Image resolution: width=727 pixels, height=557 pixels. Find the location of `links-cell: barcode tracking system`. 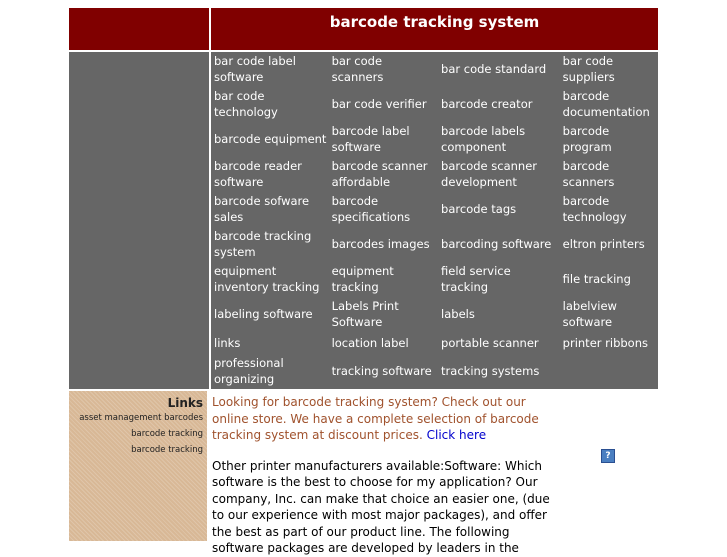

links-cell: barcode tracking system is located at coordinates (270, 244).